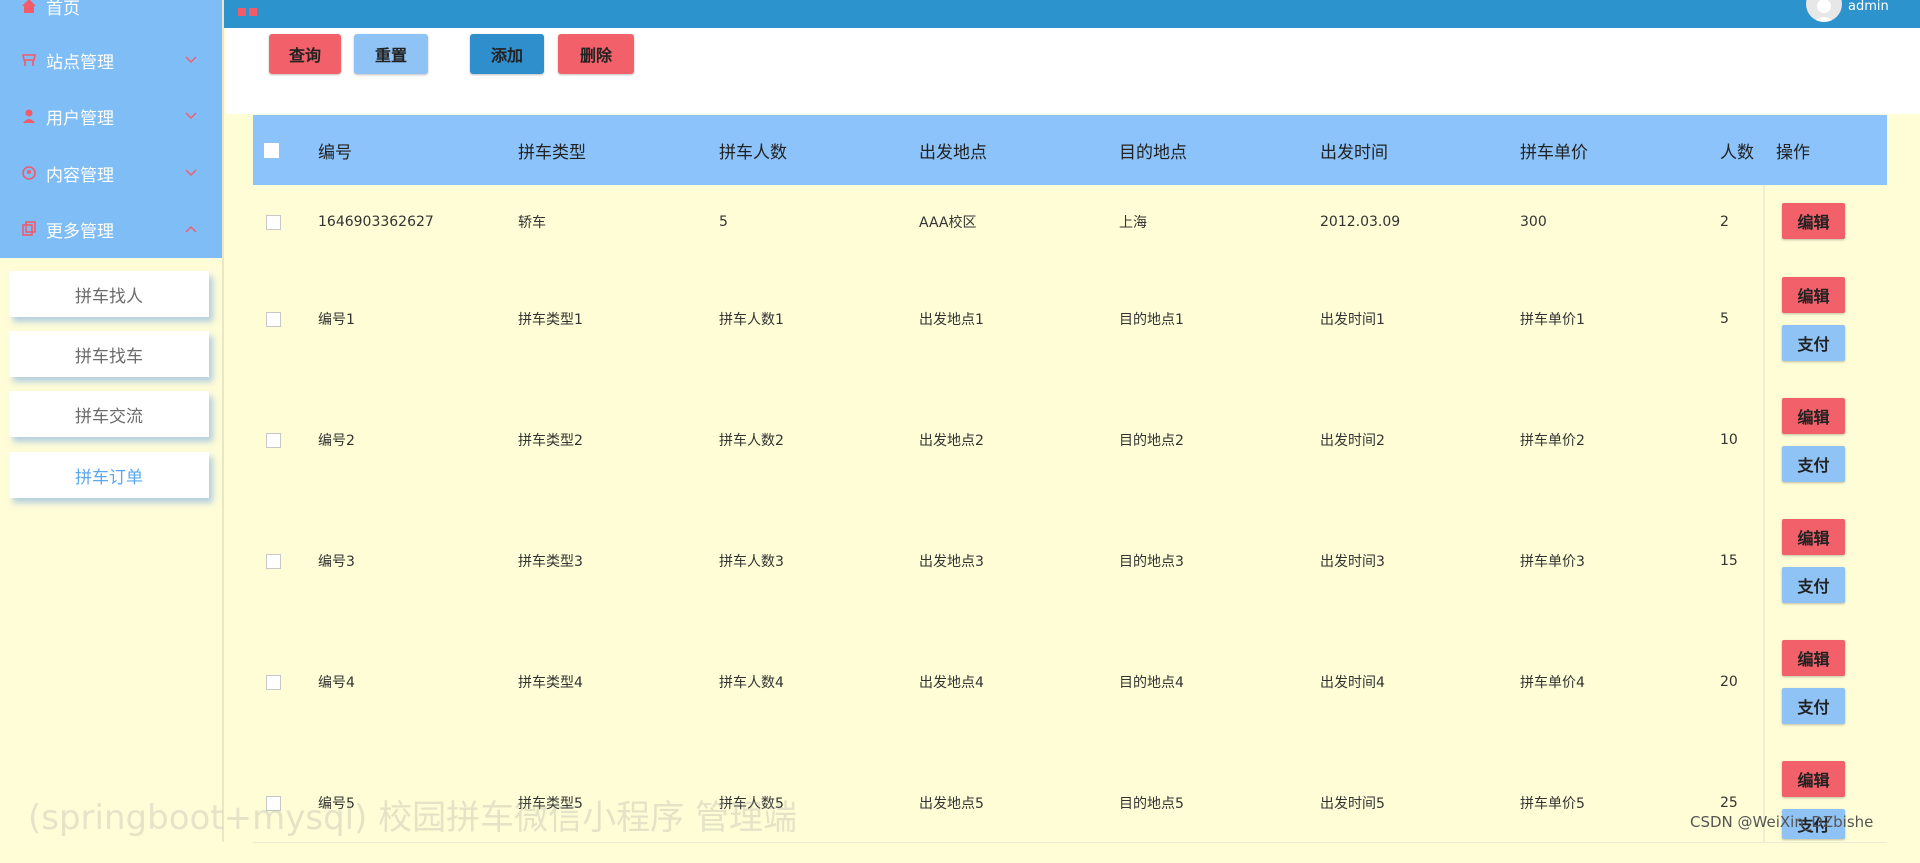 The width and height of the screenshot is (1920, 863). I want to click on cell-time: 出发时间5, so click(1352, 803).